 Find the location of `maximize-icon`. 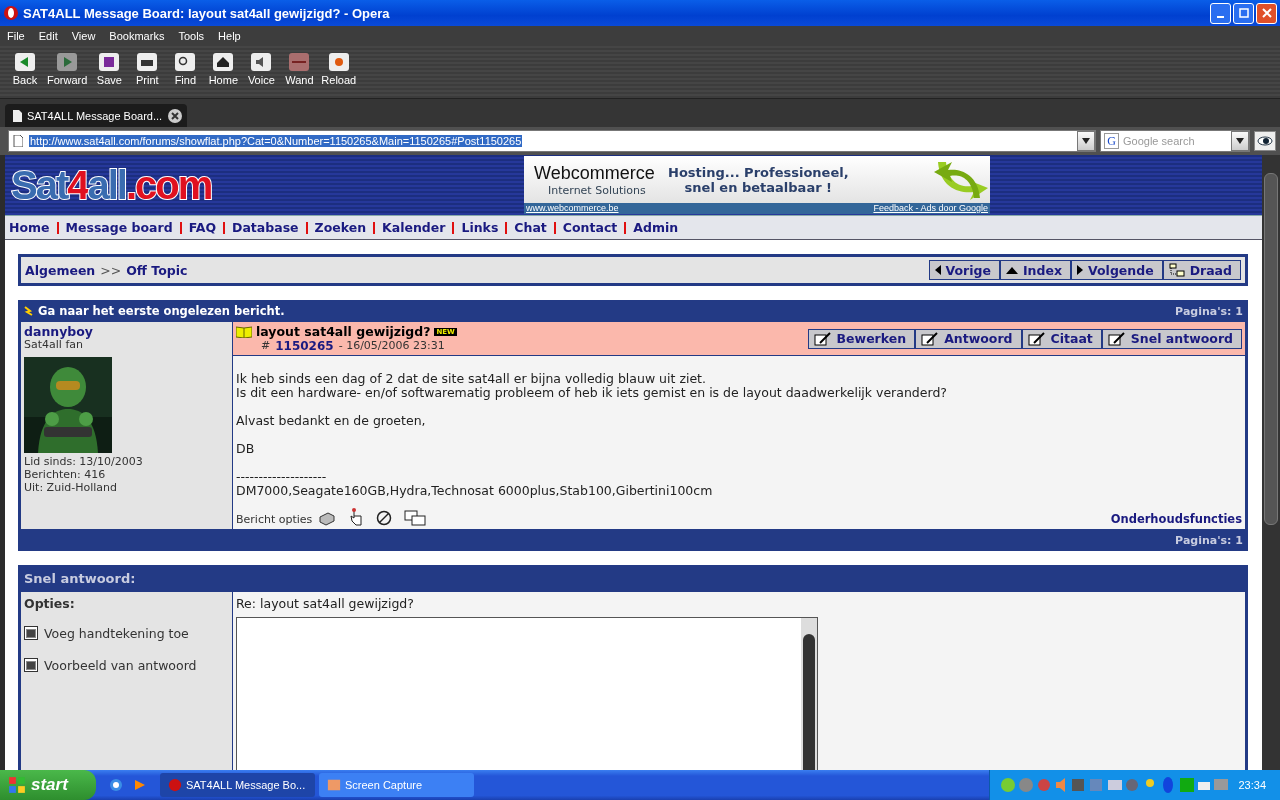

maximize-icon is located at coordinates (1243, 13).